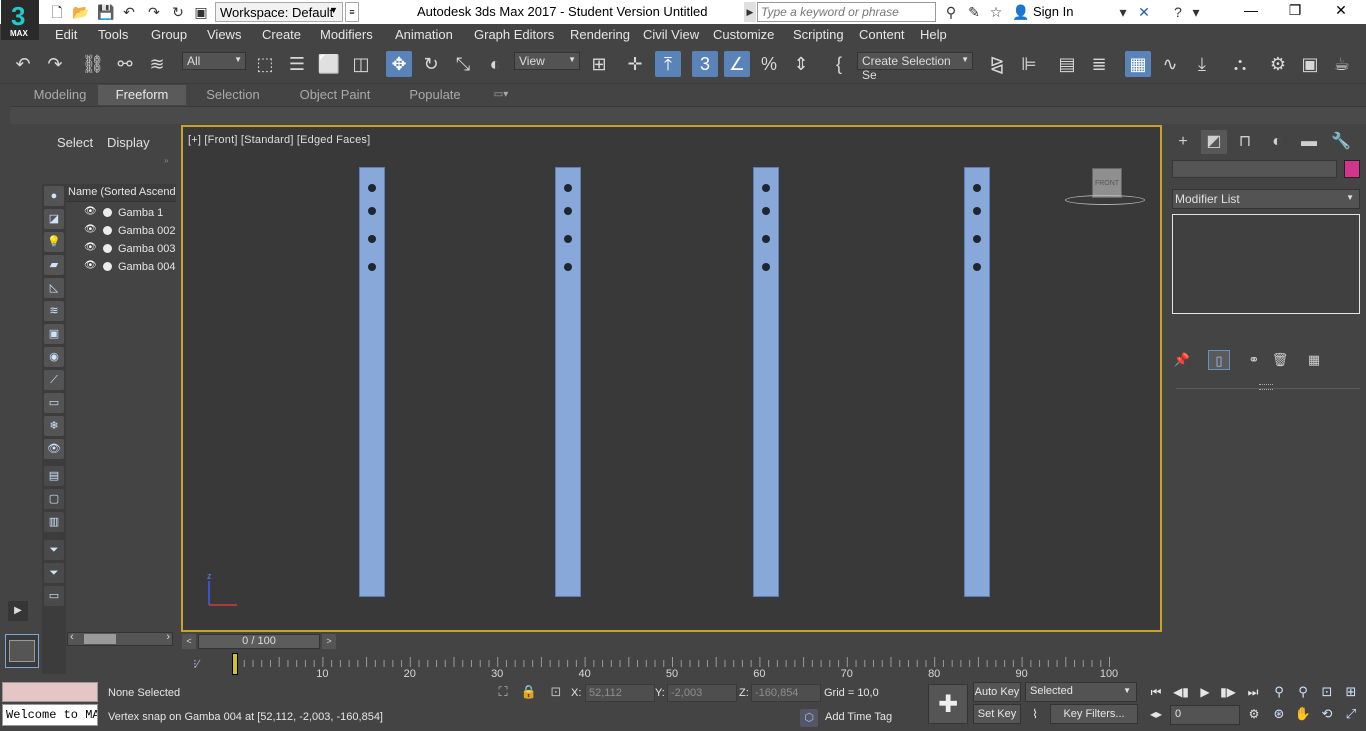  What do you see at coordinates (882, 34) in the screenshot?
I see `menu-content: Content` at bounding box center [882, 34].